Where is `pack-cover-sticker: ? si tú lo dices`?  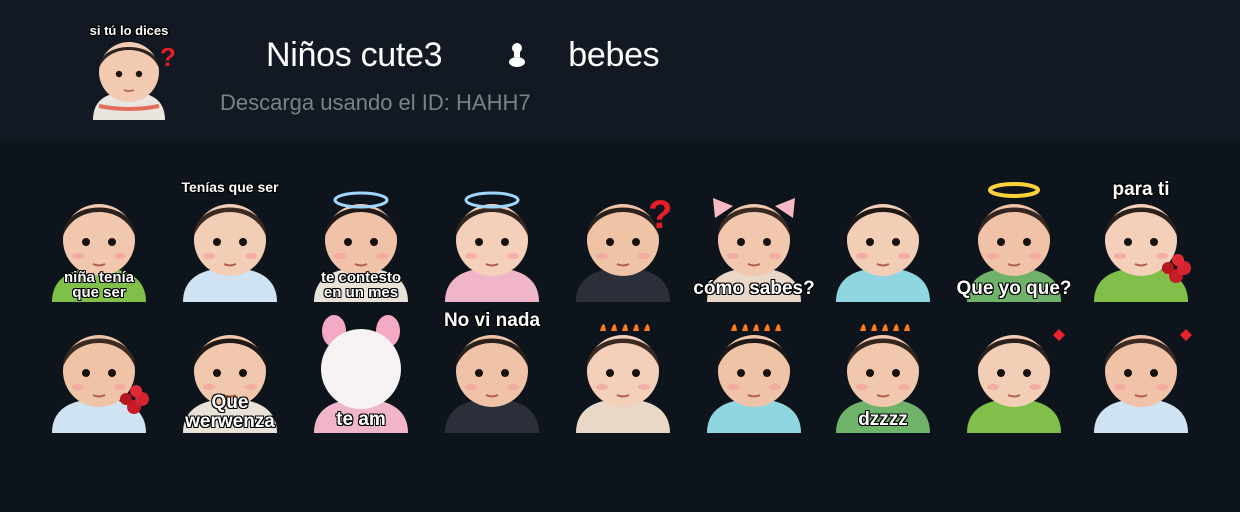
pack-cover-sticker: ? si tú lo dices is located at coordinates (129, 70).